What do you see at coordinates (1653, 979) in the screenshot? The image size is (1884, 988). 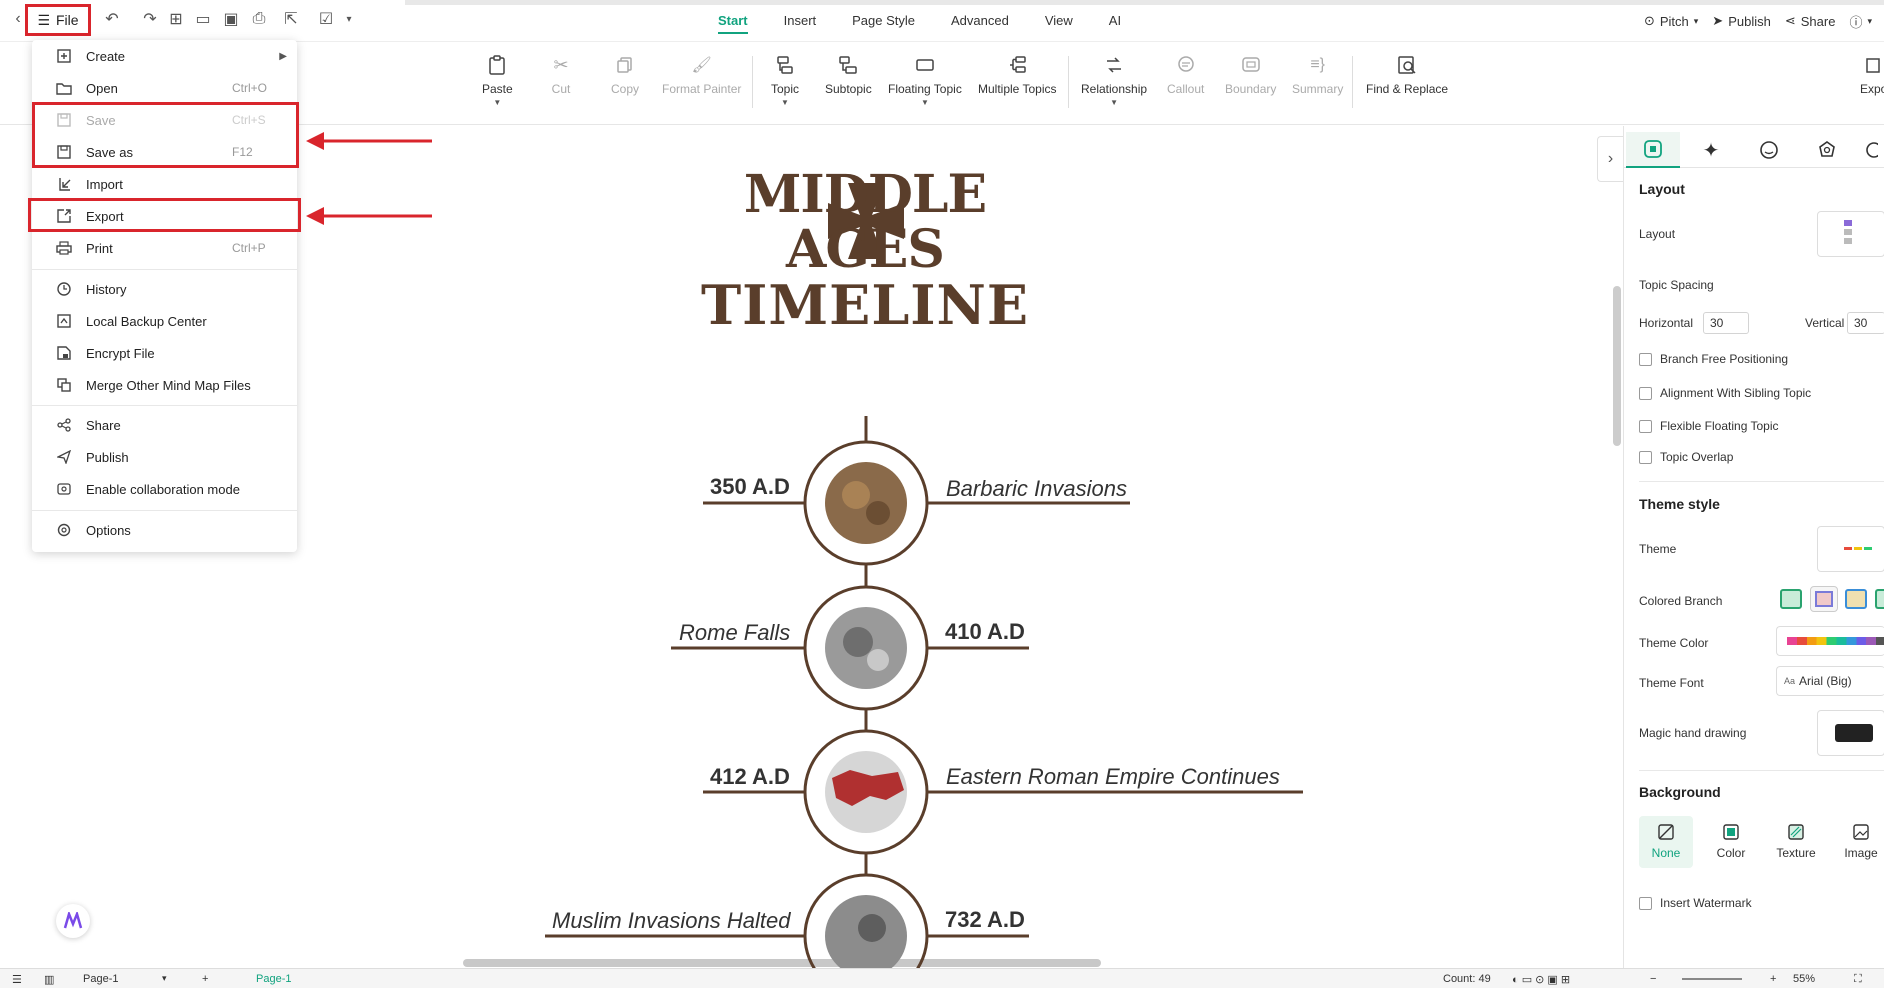 I see `zoom-out-icon: −` at bounding box center [1653, 979].